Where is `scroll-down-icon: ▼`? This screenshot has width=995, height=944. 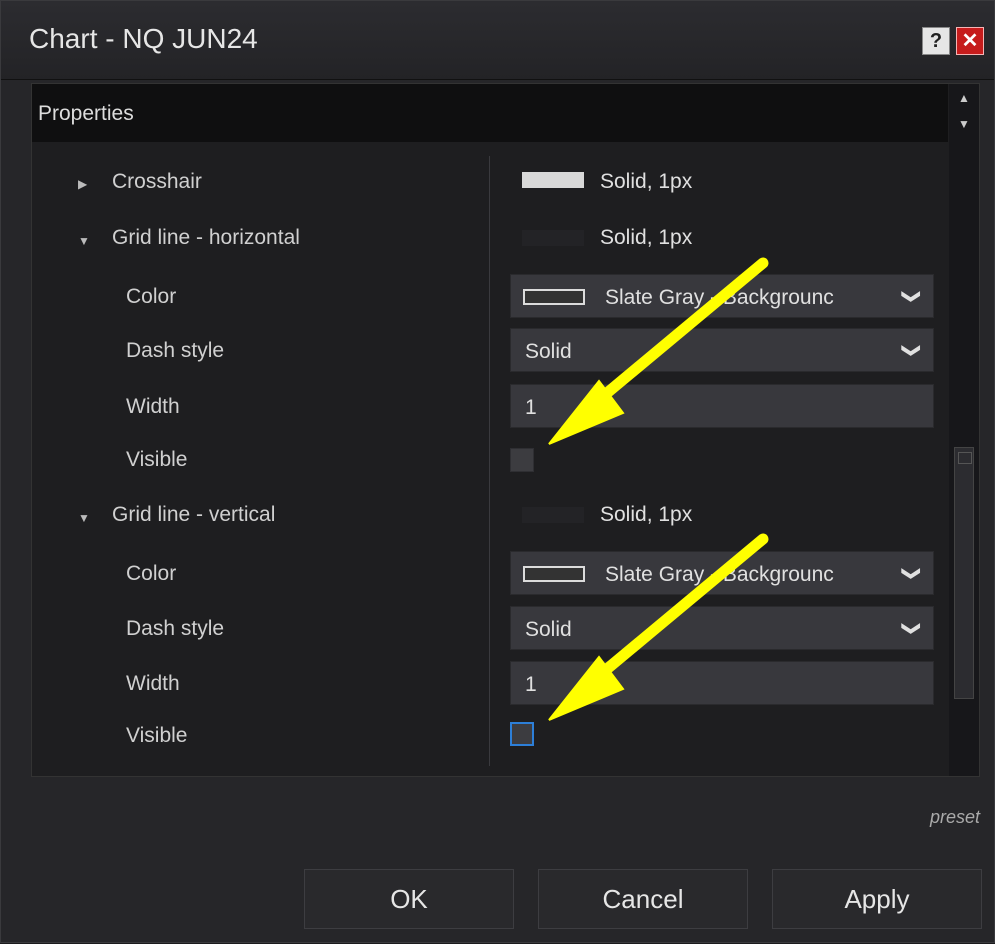 scroll-down-icon: ▼ is located at coordinates (964, 124).